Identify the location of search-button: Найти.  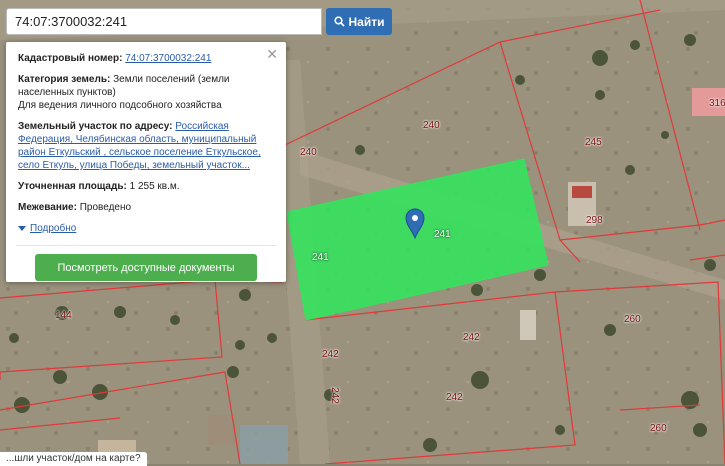
(359, 21).